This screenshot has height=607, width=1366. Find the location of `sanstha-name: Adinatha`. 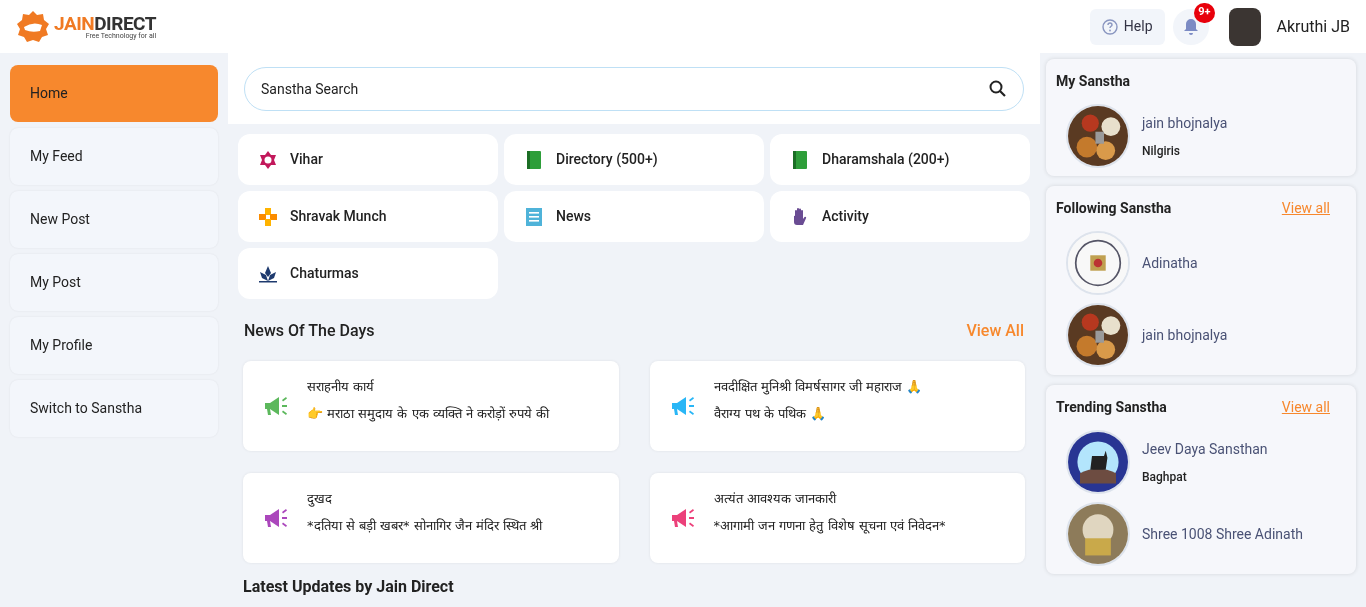

sanstha-name: Adinatha is located at coordinates (1170, 263).